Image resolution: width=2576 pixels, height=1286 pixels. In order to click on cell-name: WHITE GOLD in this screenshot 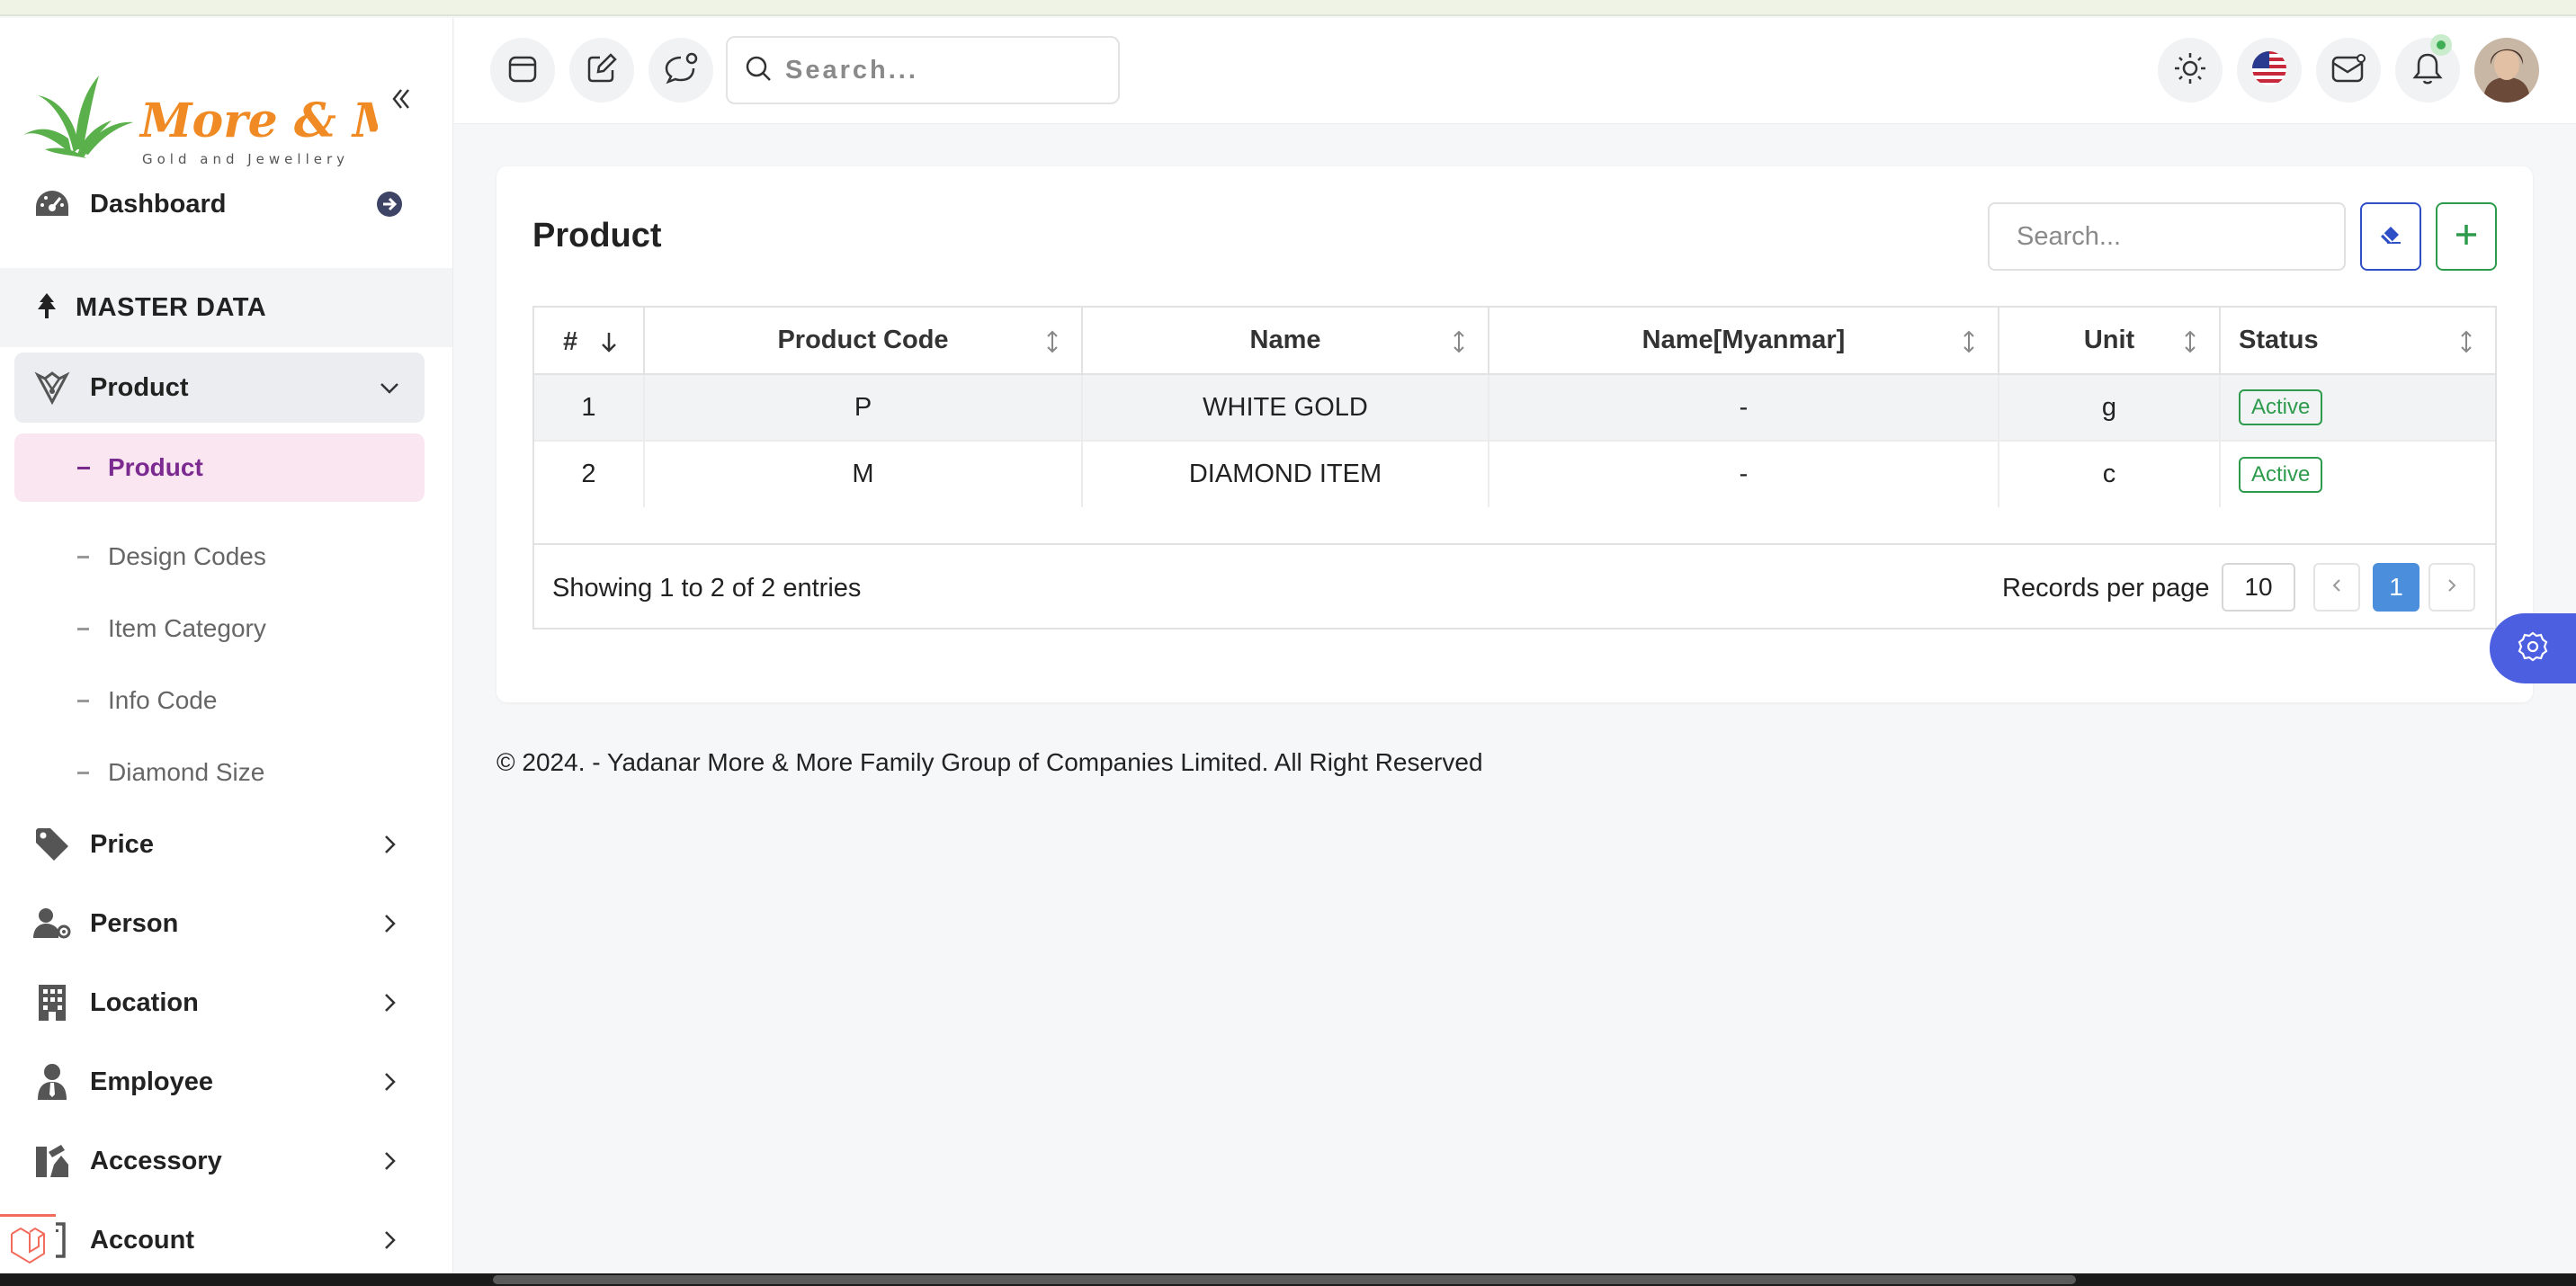, I will do `click(1285, 408)`.